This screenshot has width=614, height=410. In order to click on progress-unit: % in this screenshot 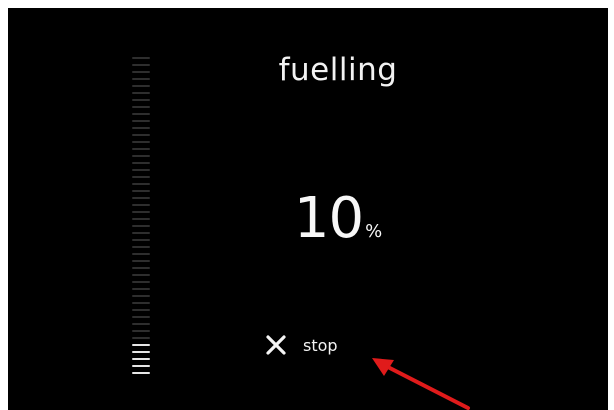, I will do `click(374, 231)`.